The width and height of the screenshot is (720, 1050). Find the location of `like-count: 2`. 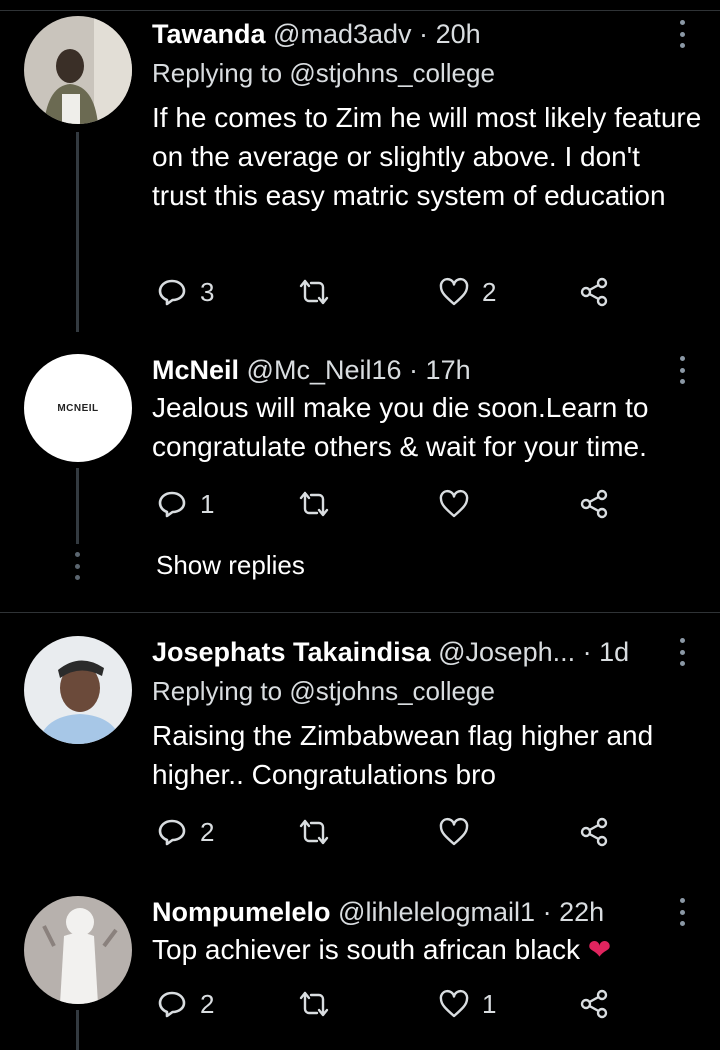

like-count: 2 is located at coordinates (489, 291).